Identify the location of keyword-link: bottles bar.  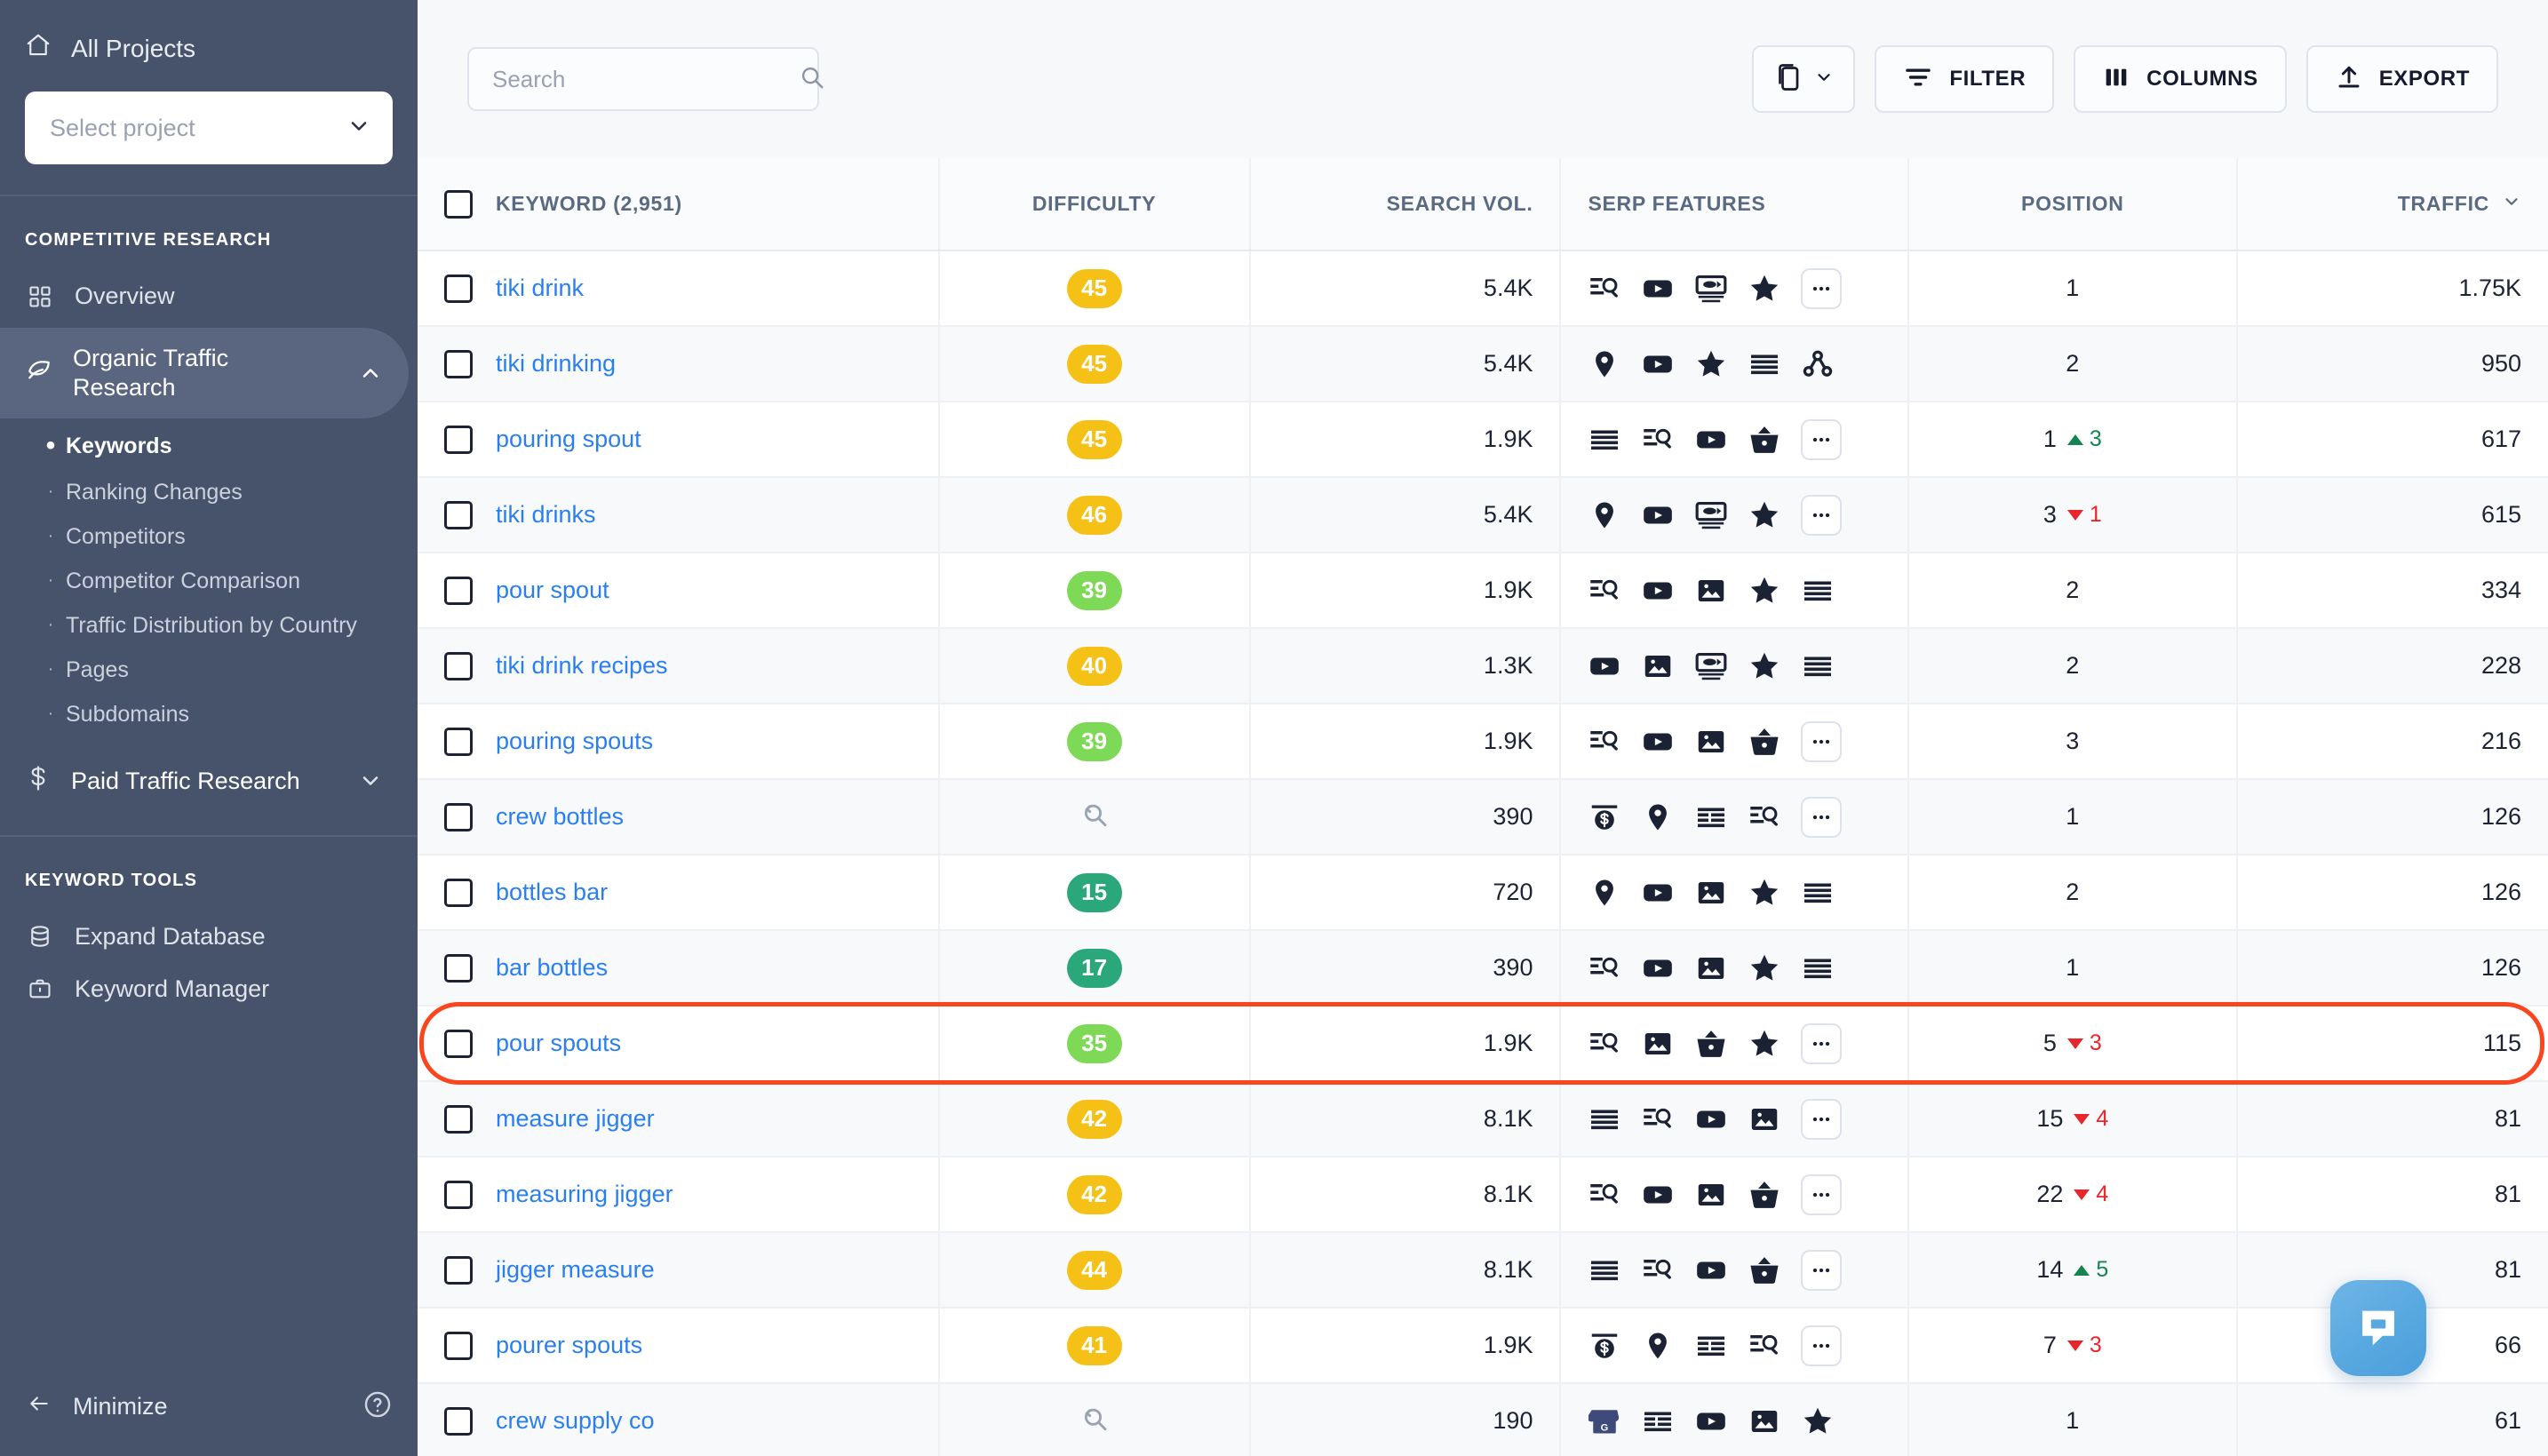
(552, 892).